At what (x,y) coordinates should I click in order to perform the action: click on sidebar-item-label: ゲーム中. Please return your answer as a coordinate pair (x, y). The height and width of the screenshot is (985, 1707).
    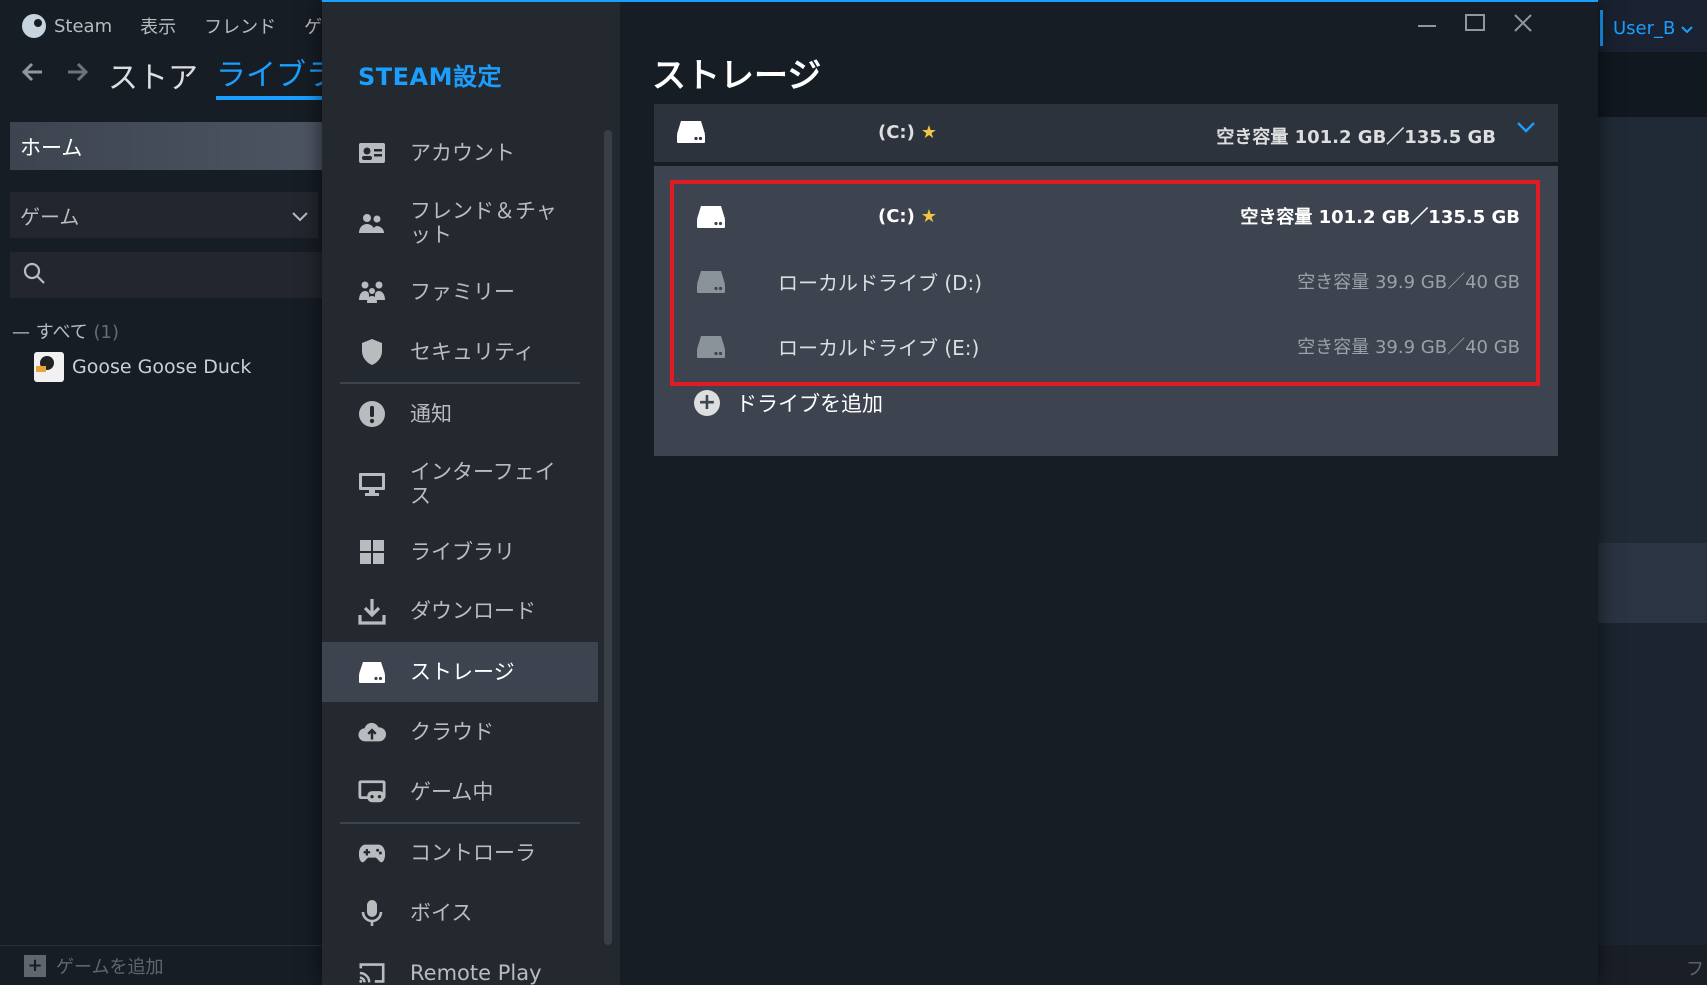
    Looking at the image, I should click on (452, 792).